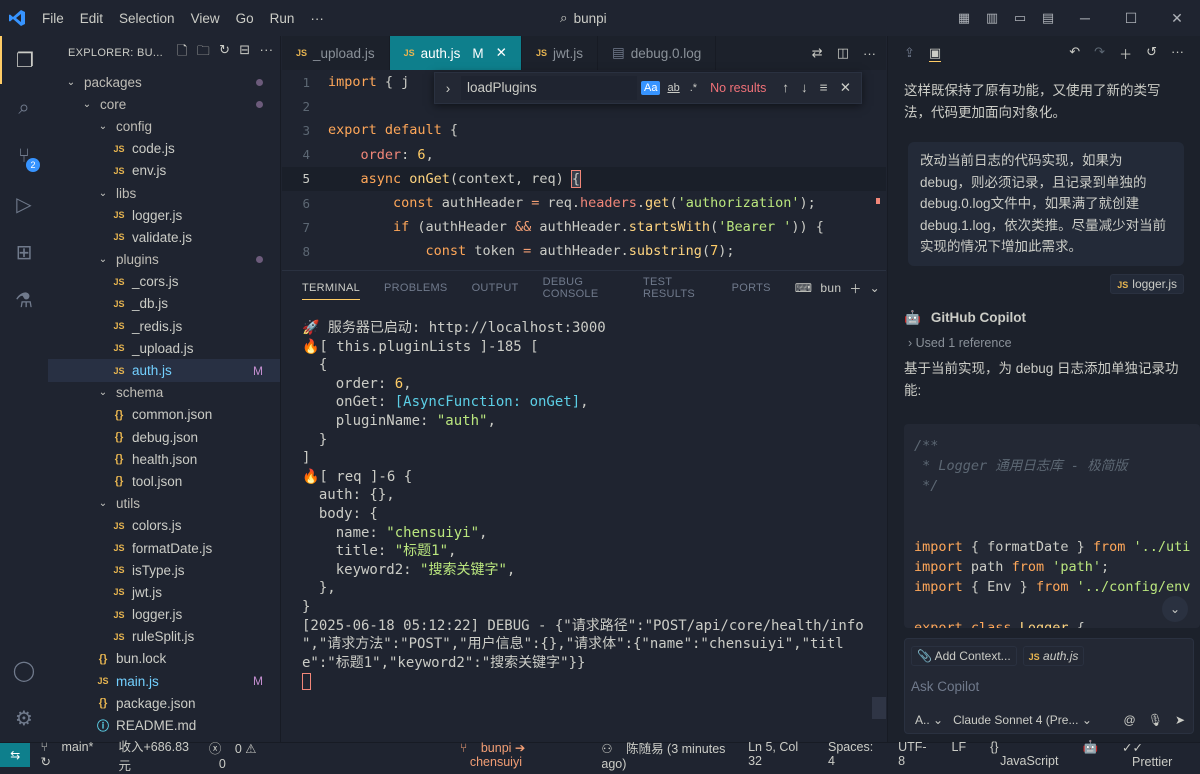 This screenshot has height=774, width=1200. What do you see at coordinates (164, 82) in the screenshot?
I see `folder-item: ⌄ packages` at bounding box center [164, 82].